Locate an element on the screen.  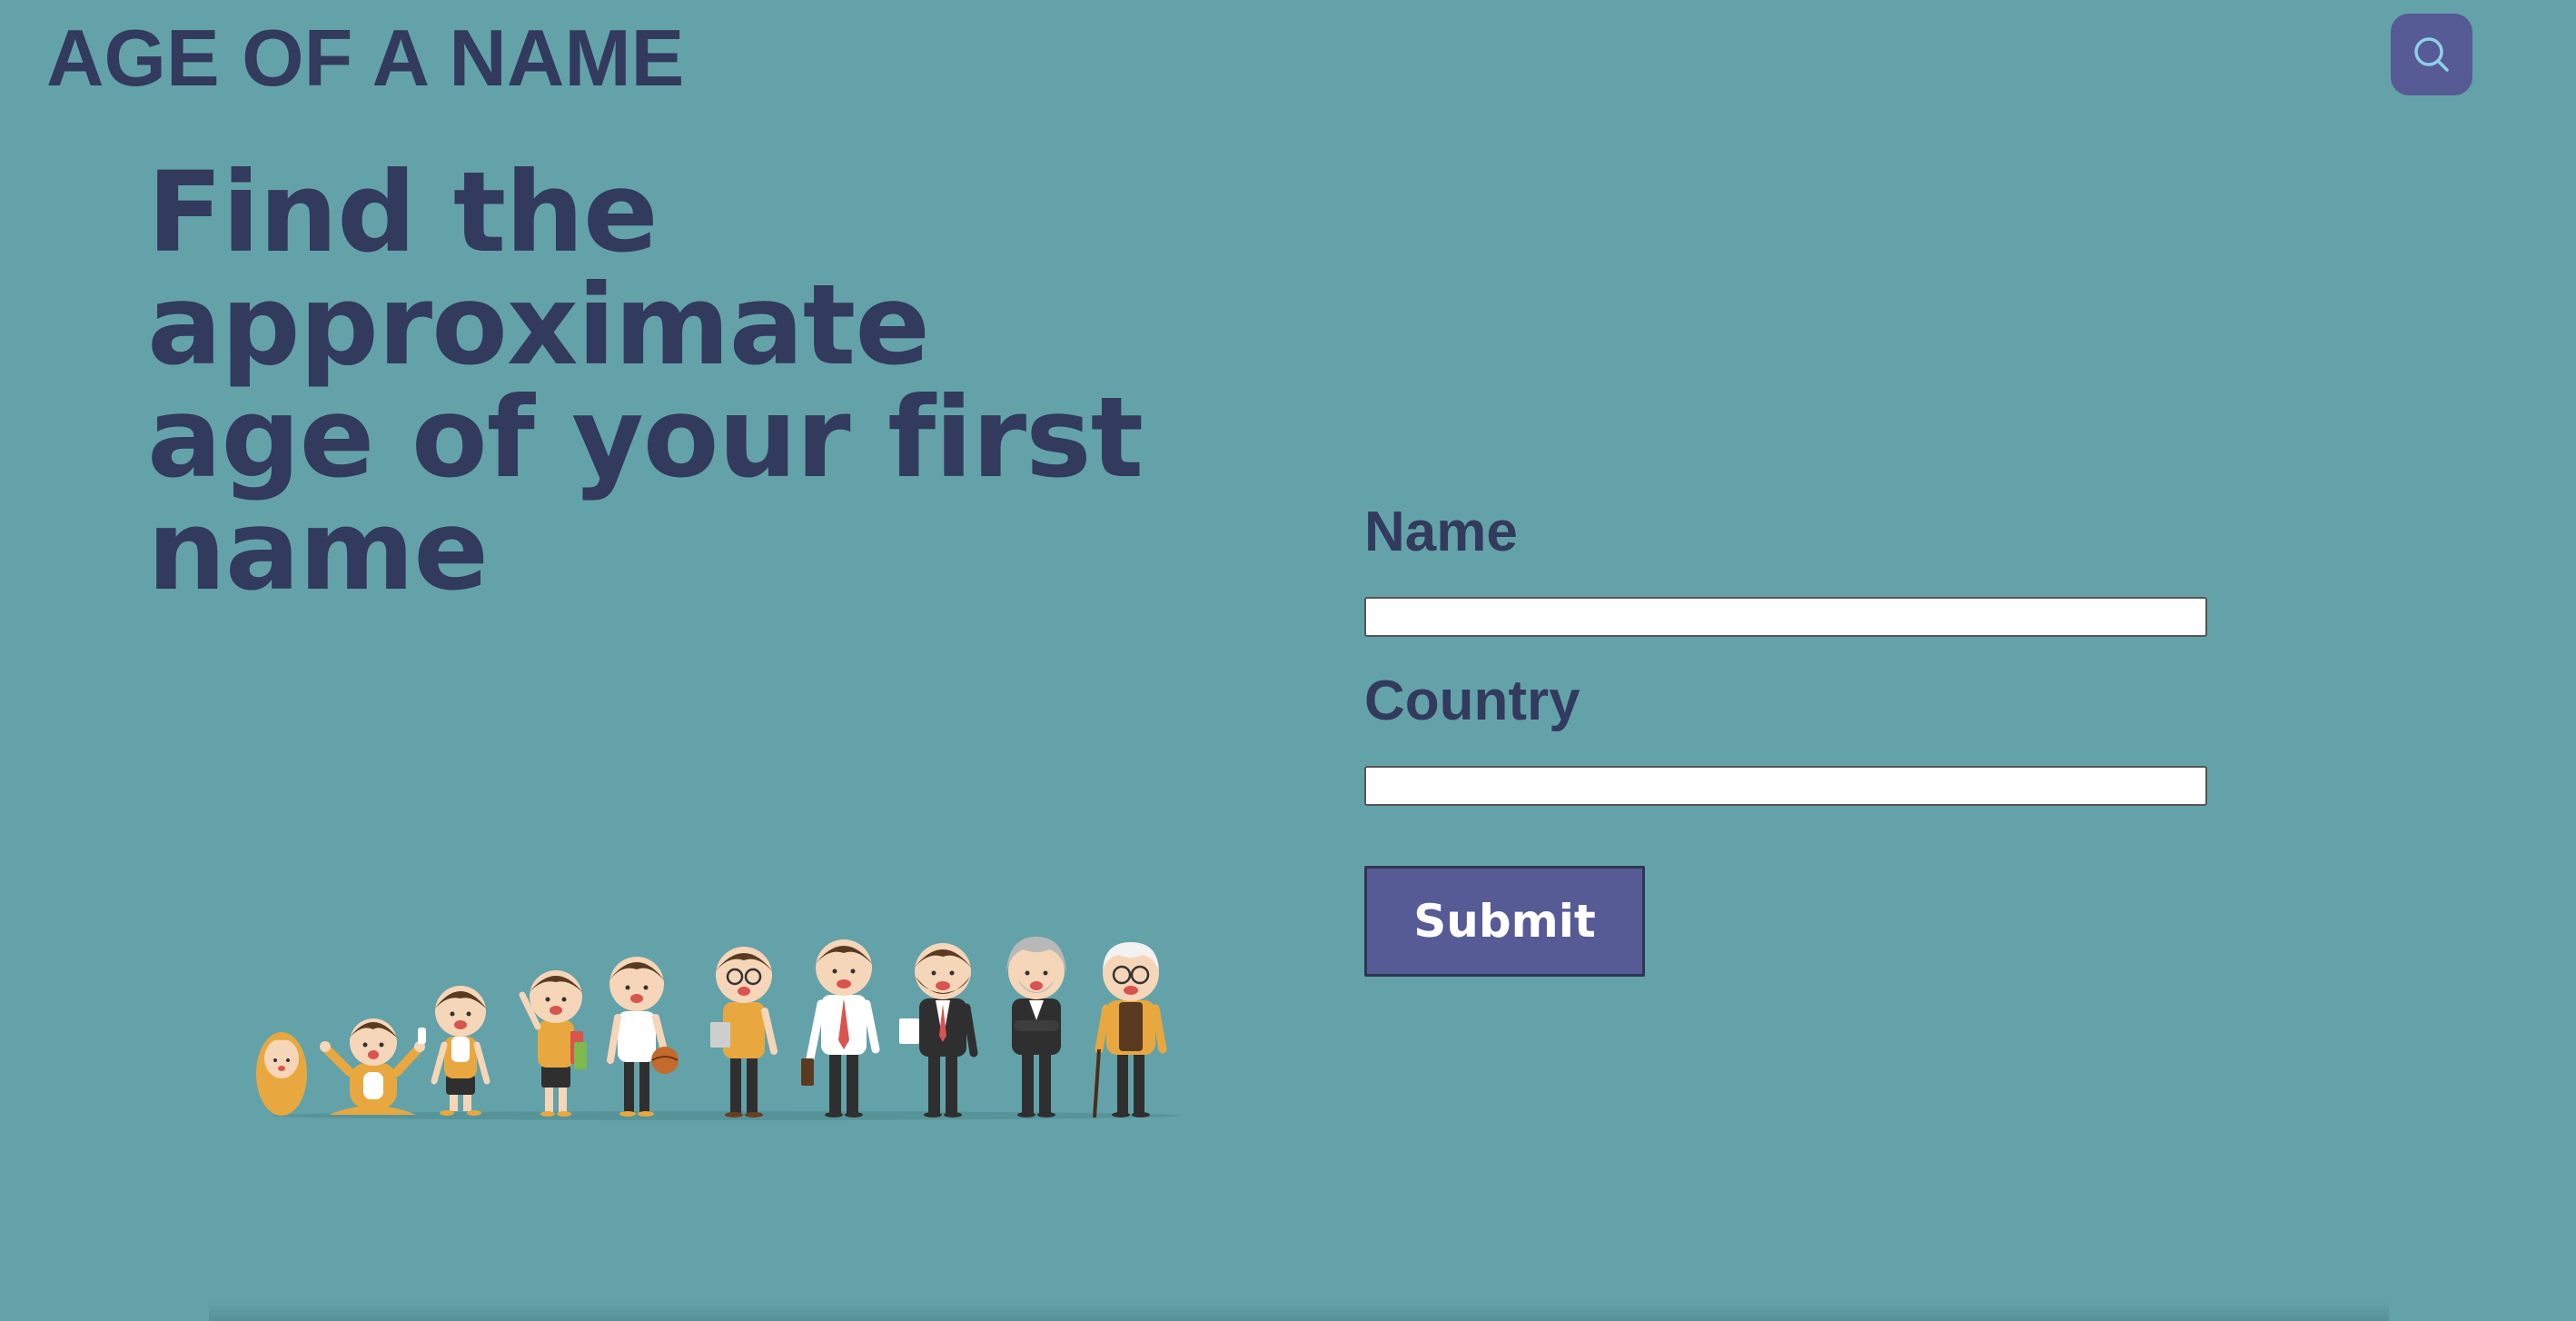
name-input is located at coordinates (1785, 617).